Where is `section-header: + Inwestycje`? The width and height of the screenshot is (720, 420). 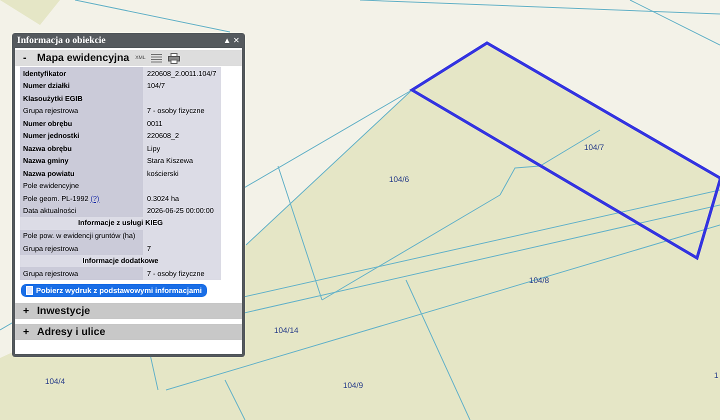
section-header: + Inwestycje is located at coordinates (128, 310).